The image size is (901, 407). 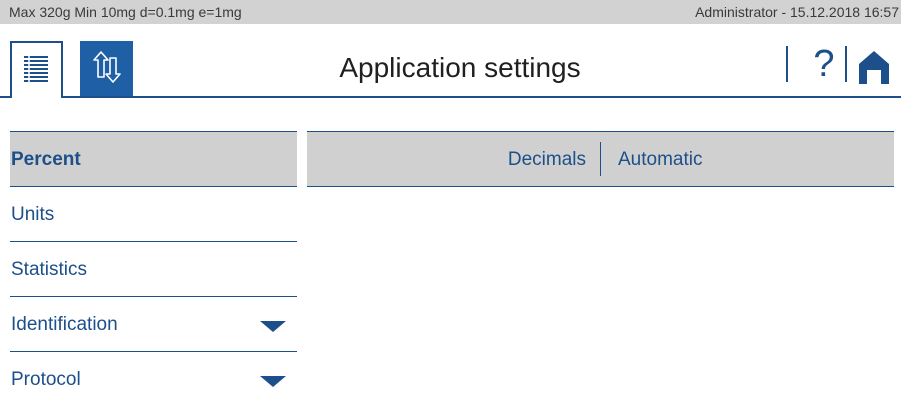 What do you see at coordinates (33, 214) in the screenshot?
I see `menu-item-label: Units` at bounding box center [33, 214].